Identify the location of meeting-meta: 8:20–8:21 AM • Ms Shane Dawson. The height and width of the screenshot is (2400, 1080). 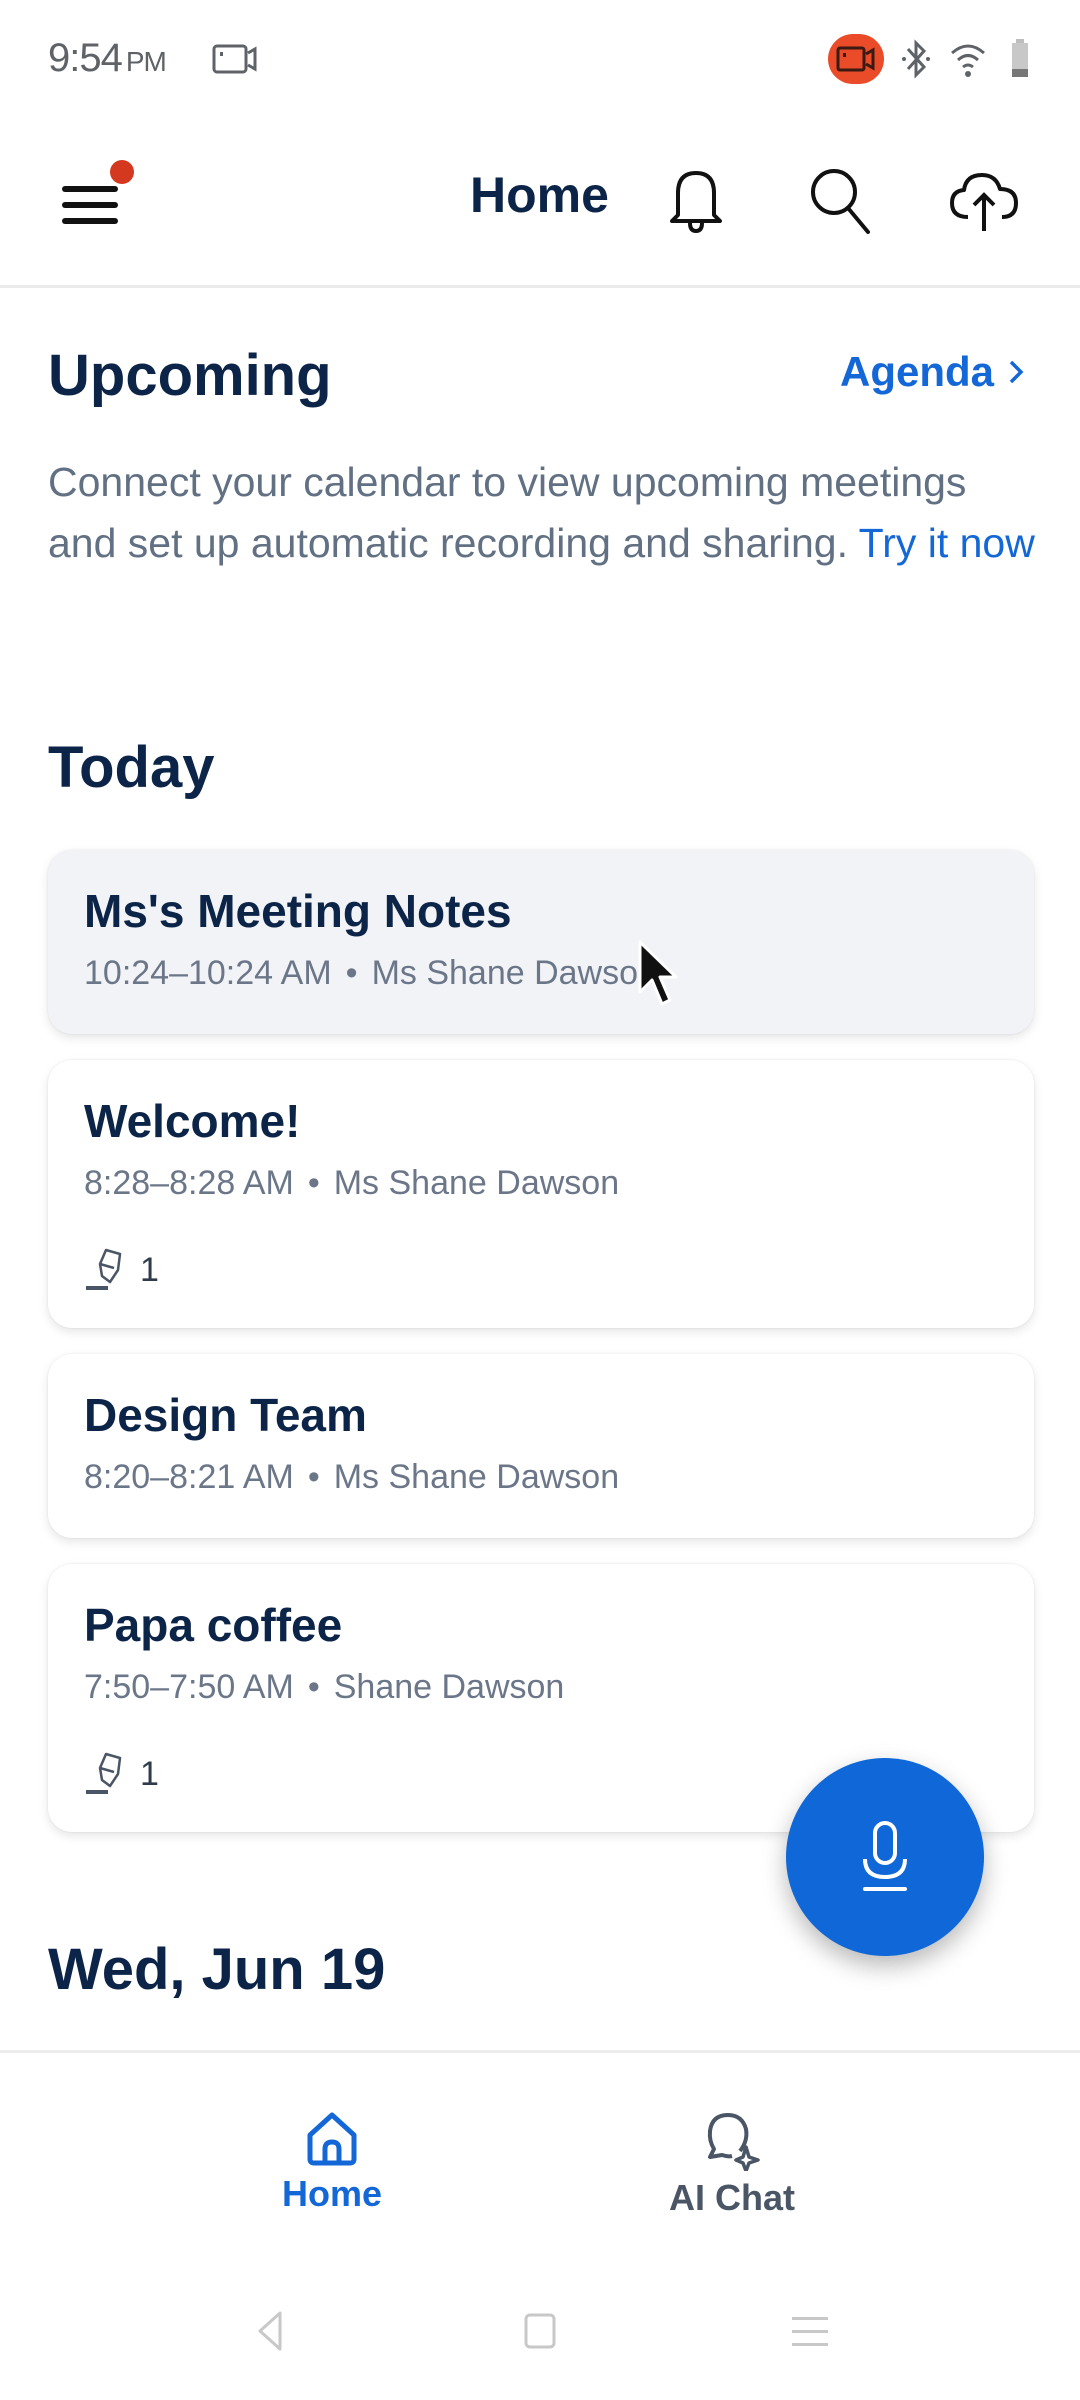
(352, 1477).